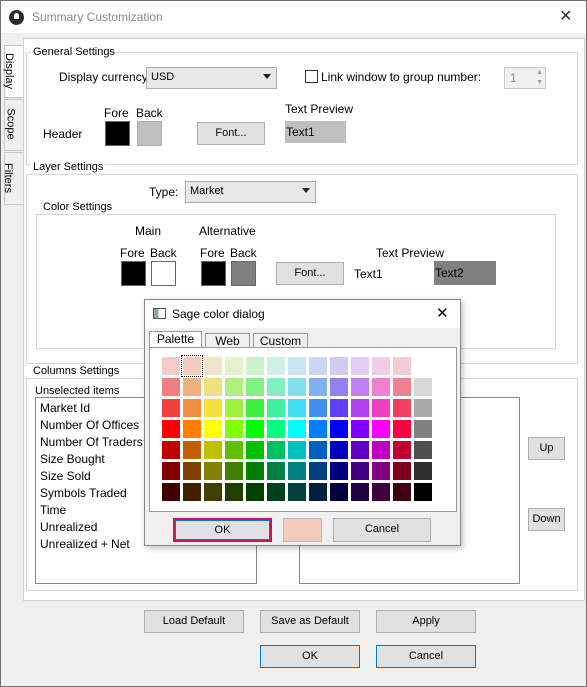 The width and height of the screenshot is (587, 687). Describe the element at coordinates (243, 273) in the screenshot. I see `alt-back-color-swatch` at that location.